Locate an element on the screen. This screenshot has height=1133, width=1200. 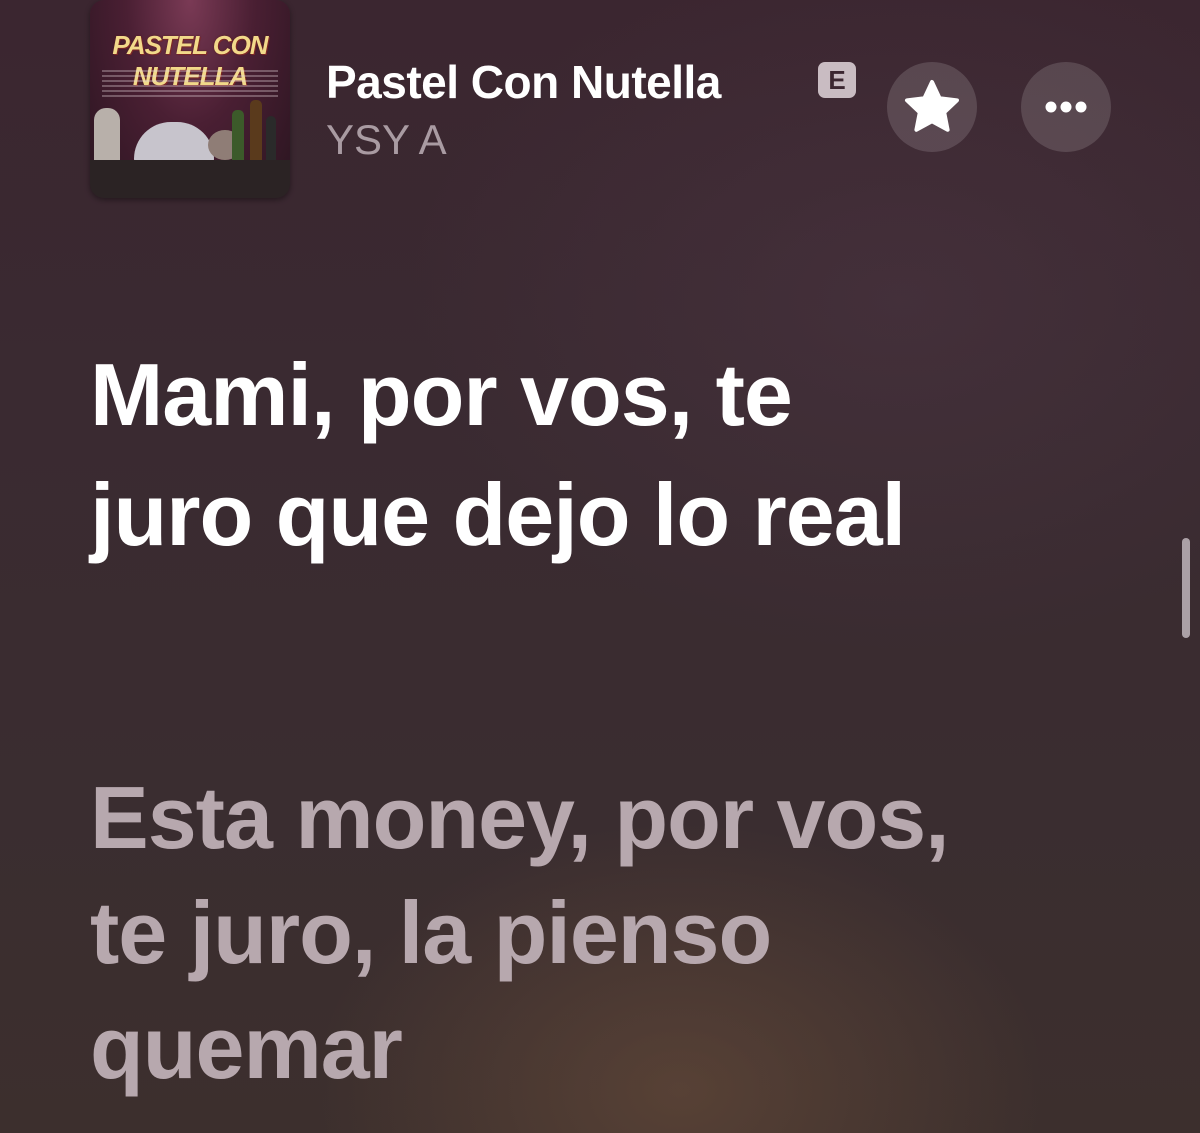
more-options-button is located at coordinates (1066, 107).